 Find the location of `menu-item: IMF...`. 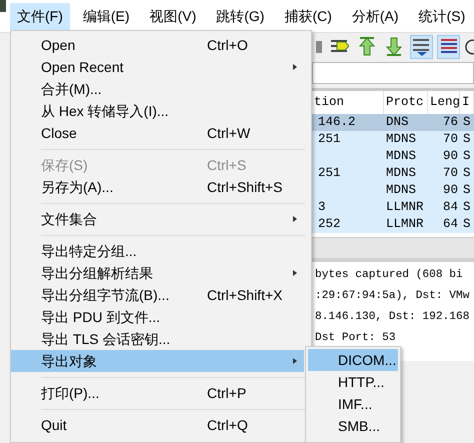

menu-item: IMF... is located at coordinates (353, 404).